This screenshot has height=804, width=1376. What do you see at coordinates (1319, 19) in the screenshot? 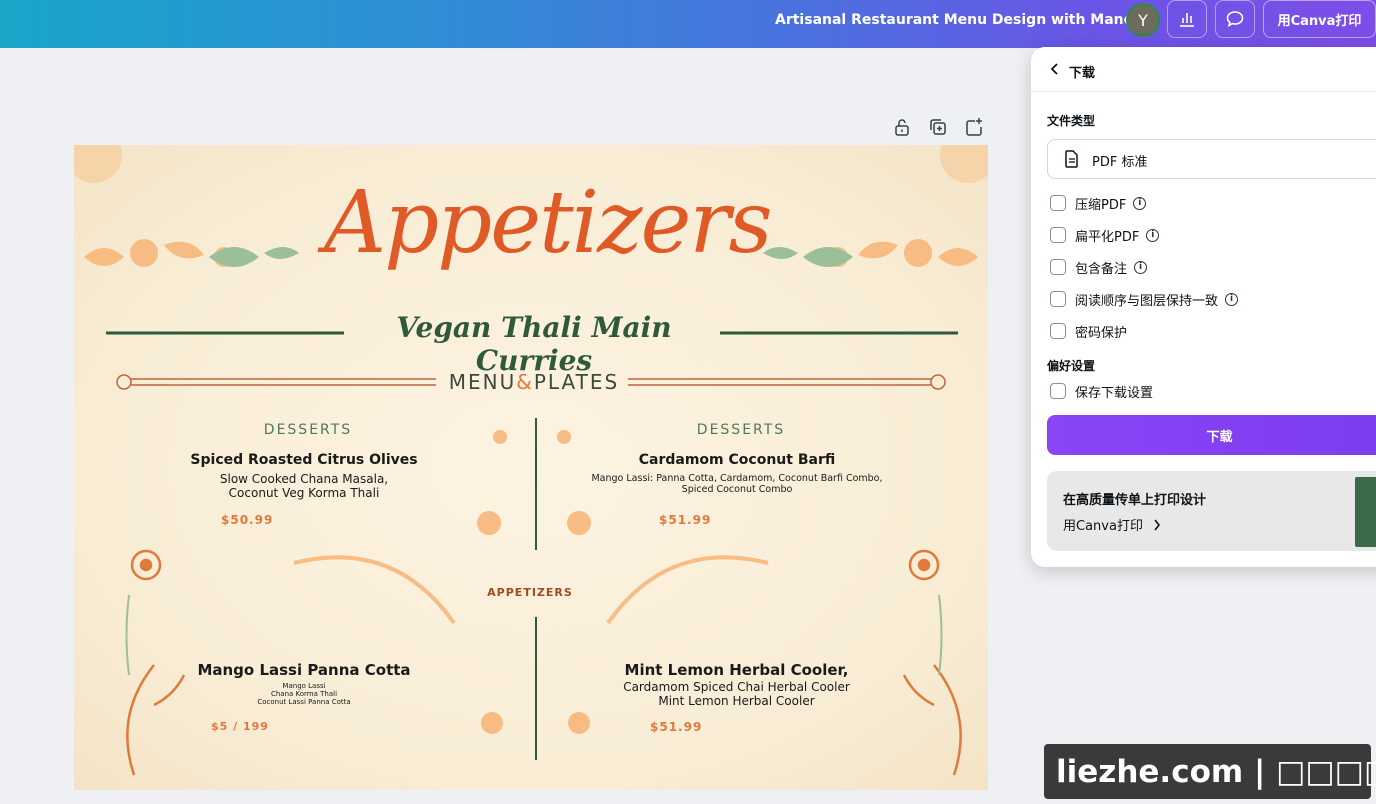
I see `print-with-canva-button: 用Canva打印` at bounding box center [1319, 19].